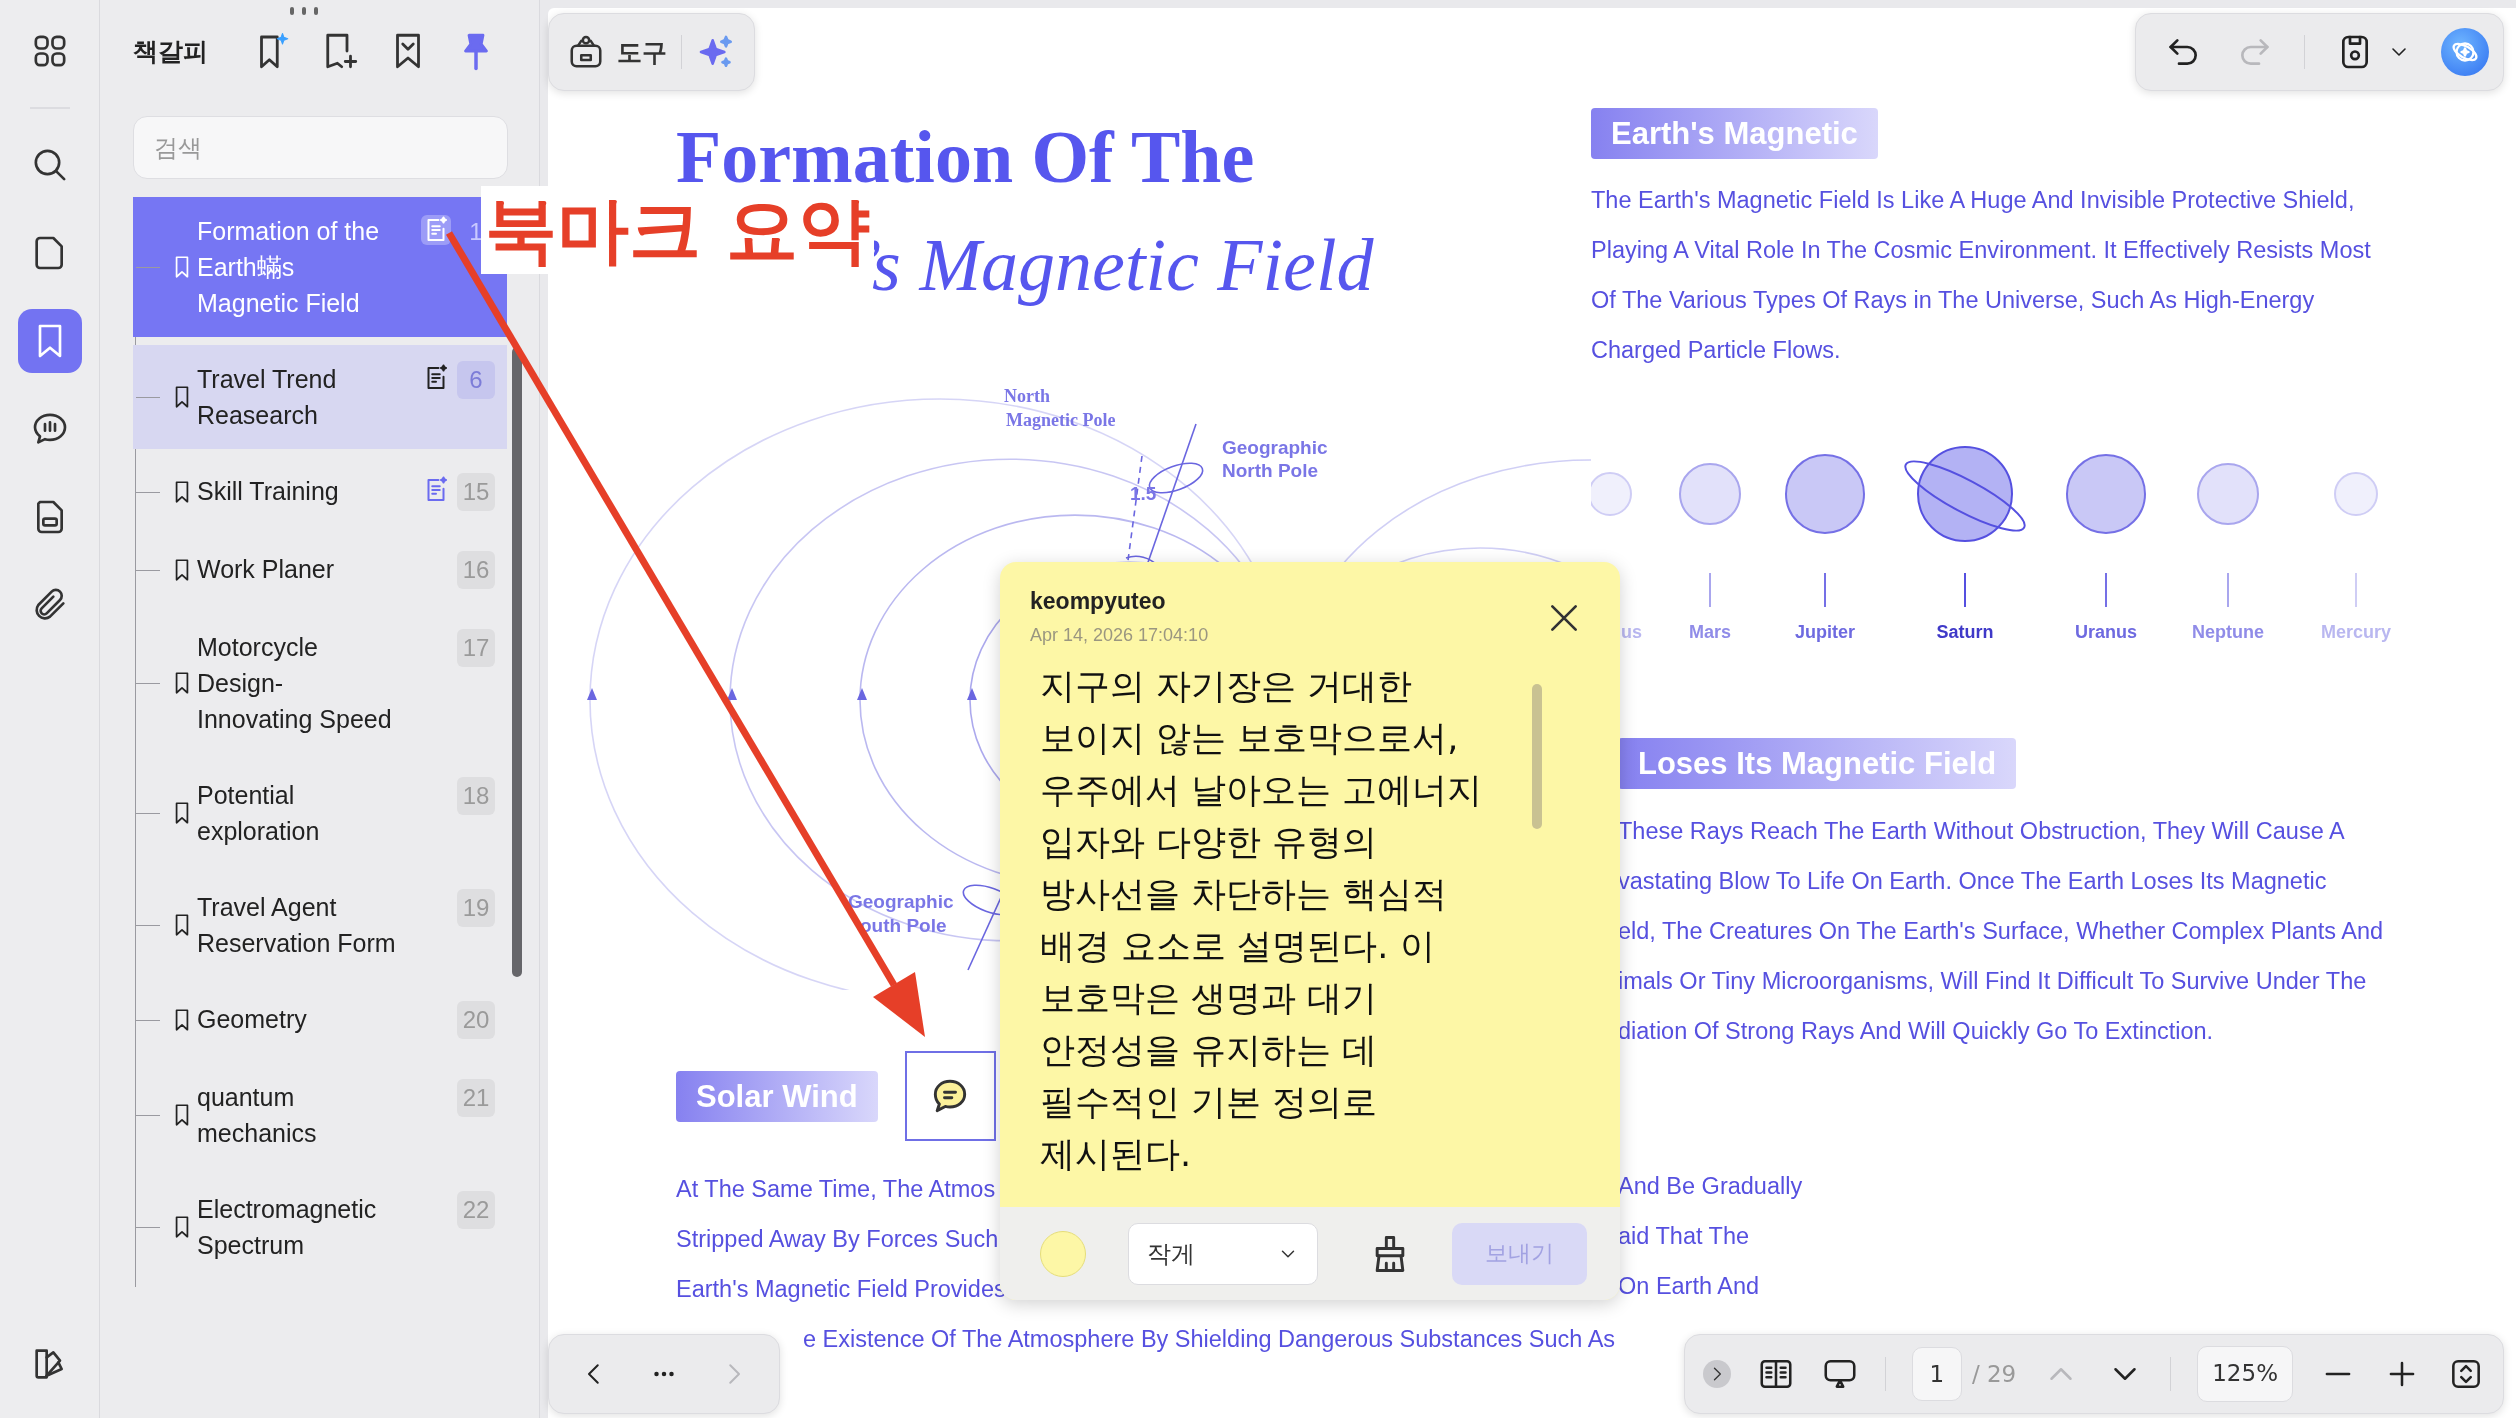 This screenshot has width=2516, height=1418. I want to click on body-text: diation Of Strong Rays And Will Quickly Go To Extinction., so click(1916, 1031).